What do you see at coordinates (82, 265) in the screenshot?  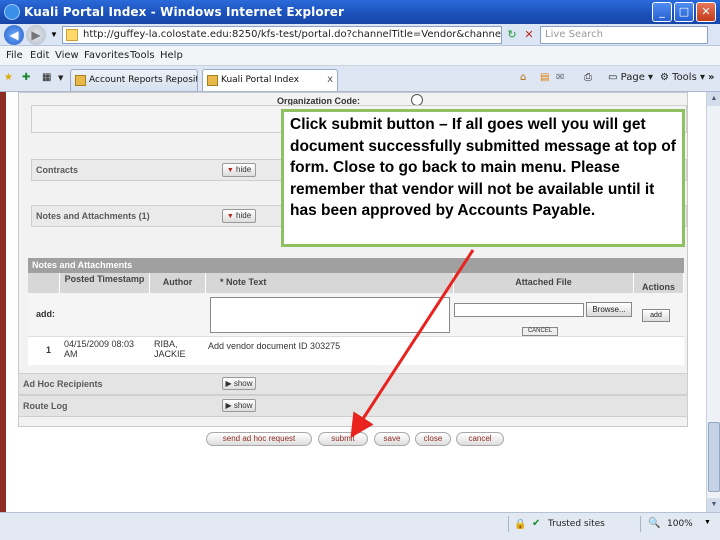 I see `notes-table-title: Notes and Attachments` at bounding box center [82, 265].